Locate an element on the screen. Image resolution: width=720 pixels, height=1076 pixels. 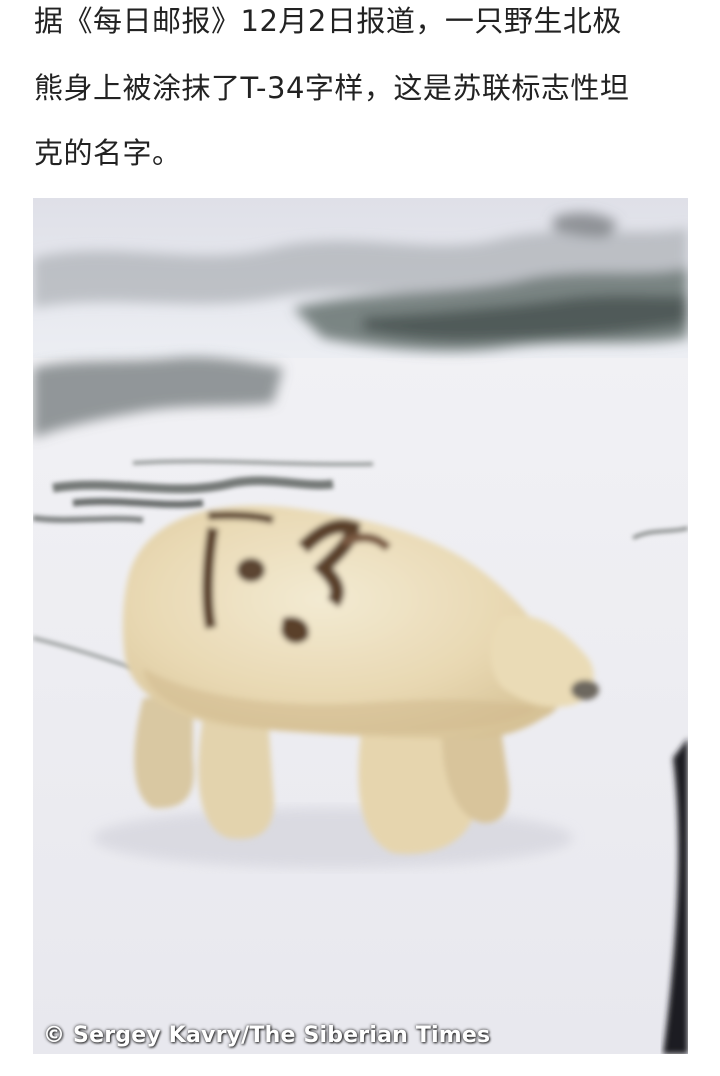
photo-credit: © Sergey Kavry/The Siberian Times is located at coordinates (267, 1035).